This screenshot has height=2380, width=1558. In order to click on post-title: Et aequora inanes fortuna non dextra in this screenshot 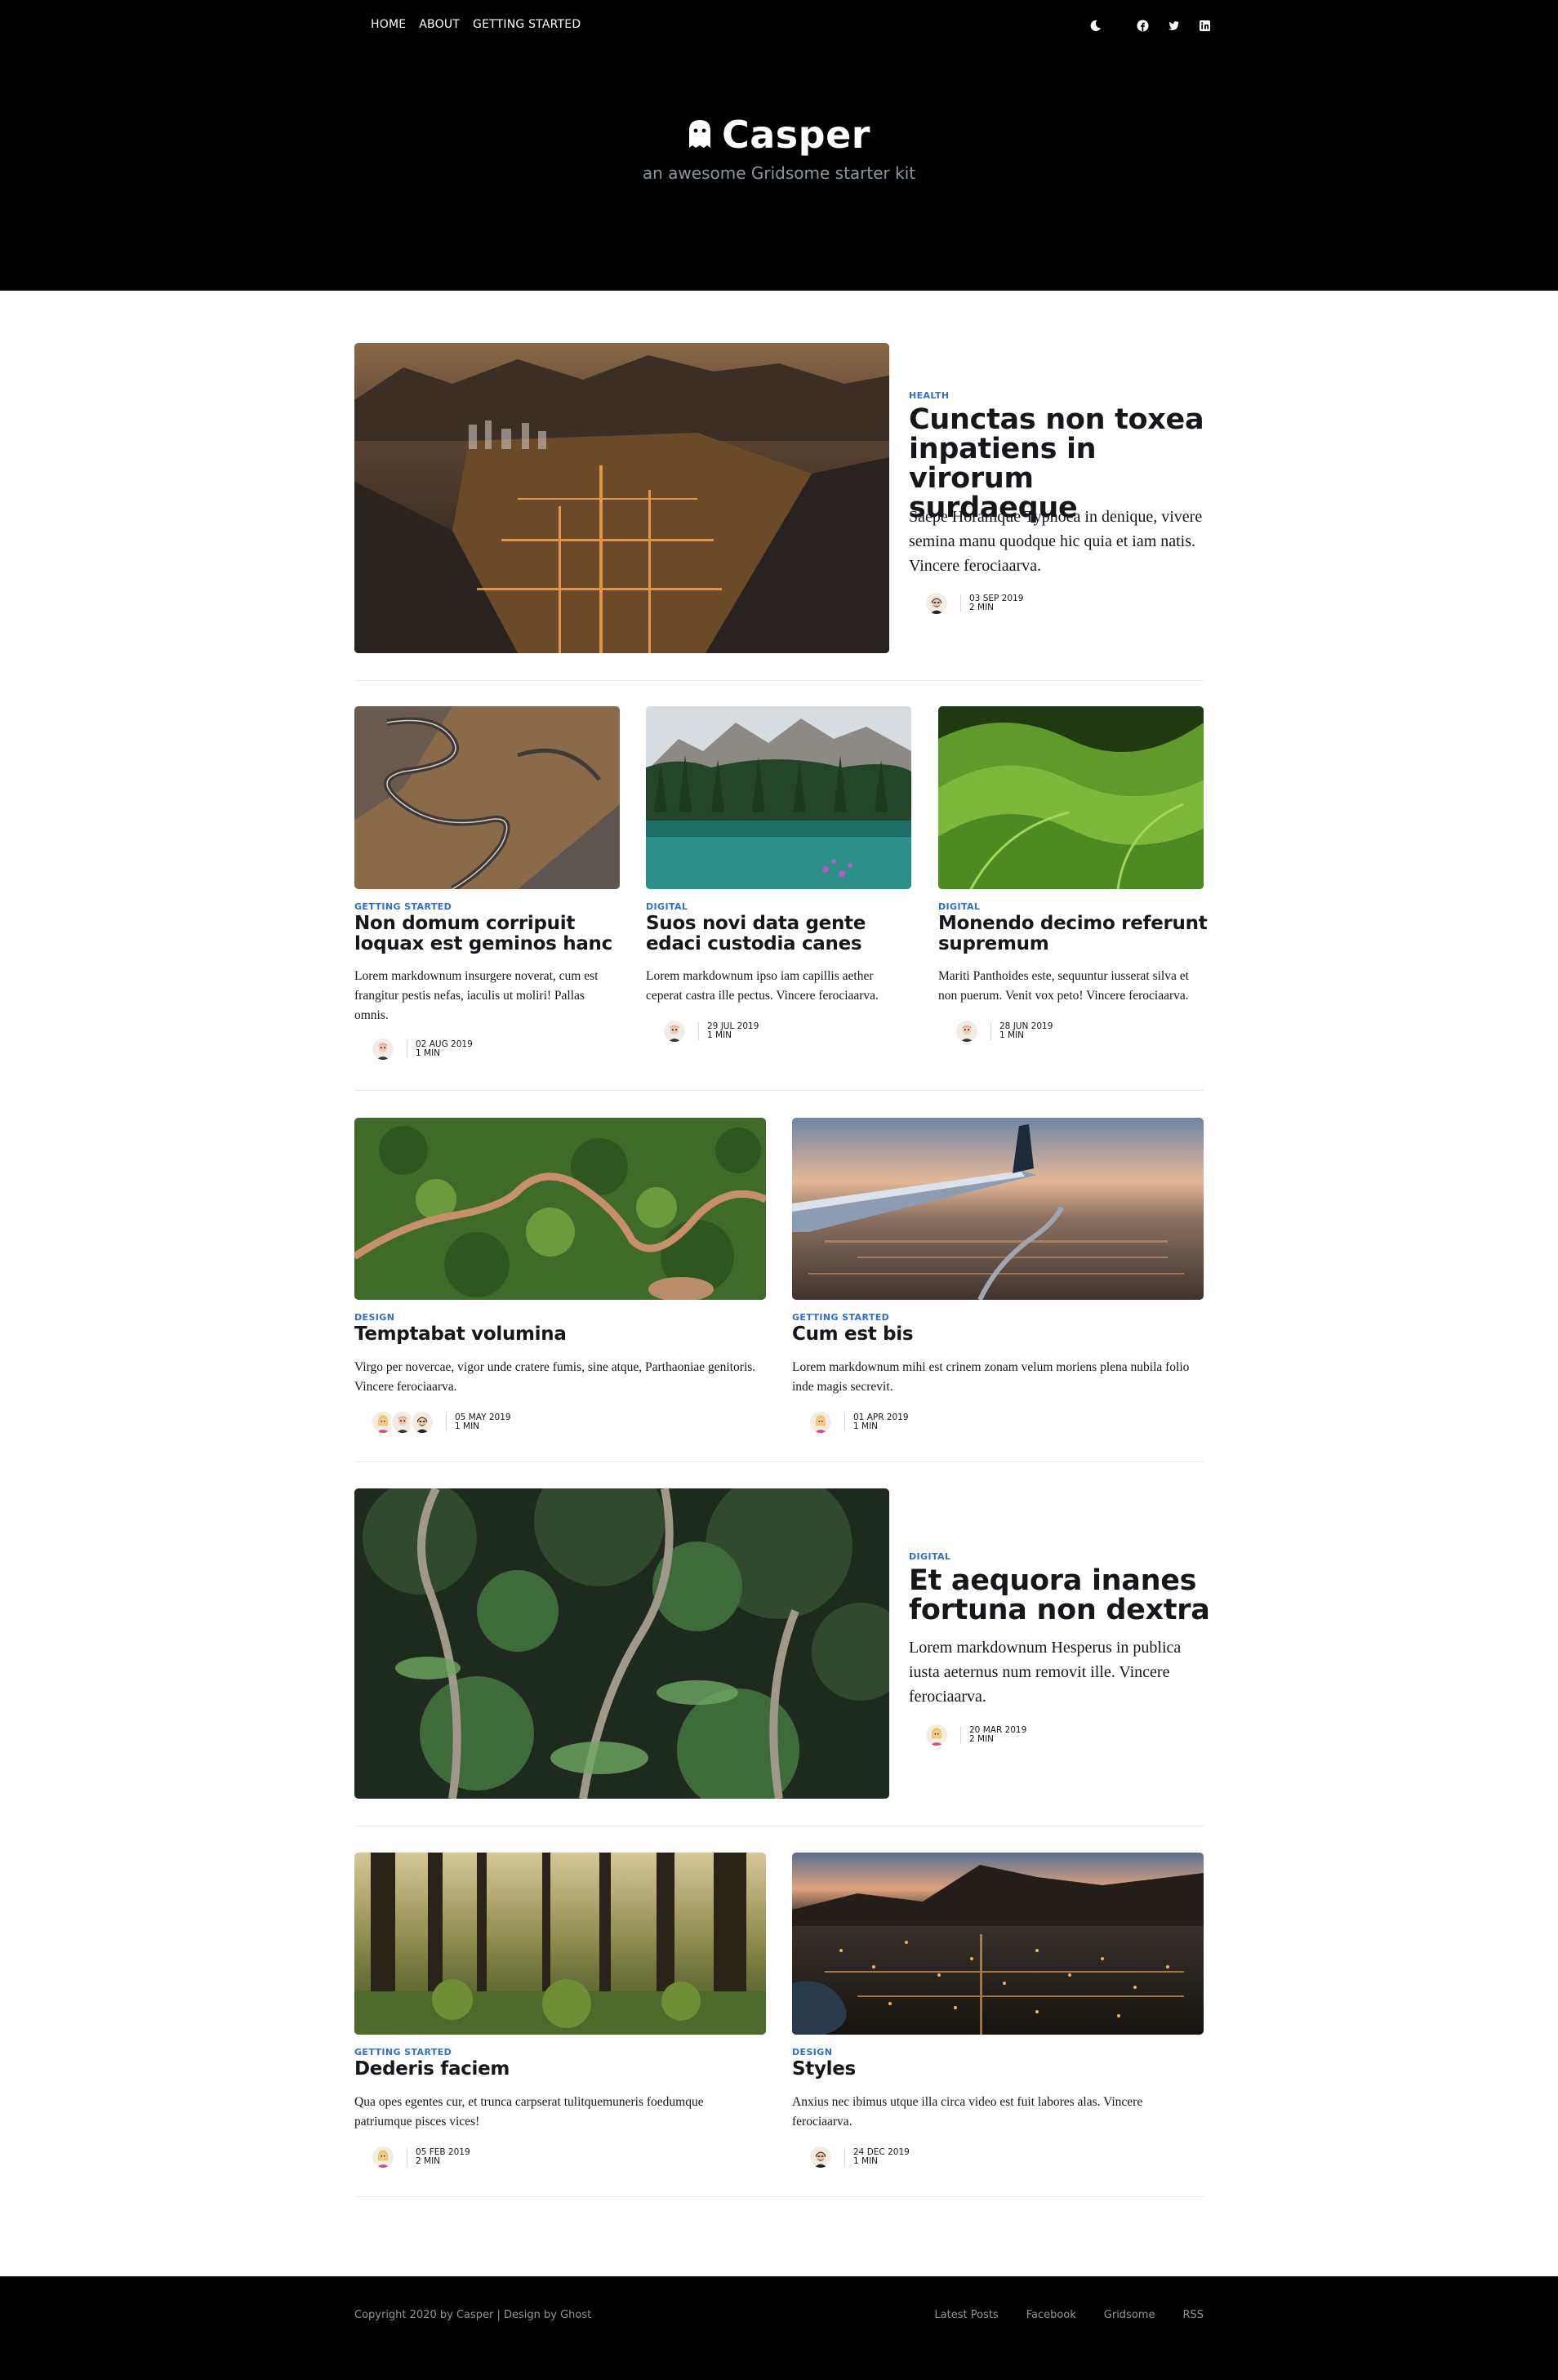, I will do `click(1060, 1596)`.